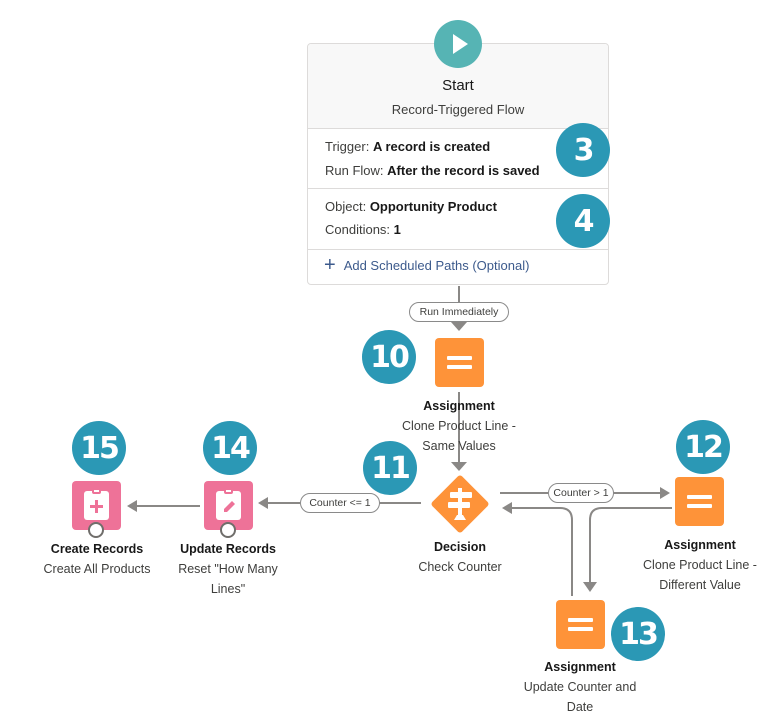  I want to click on arrow-into-update, so click(263, 503).